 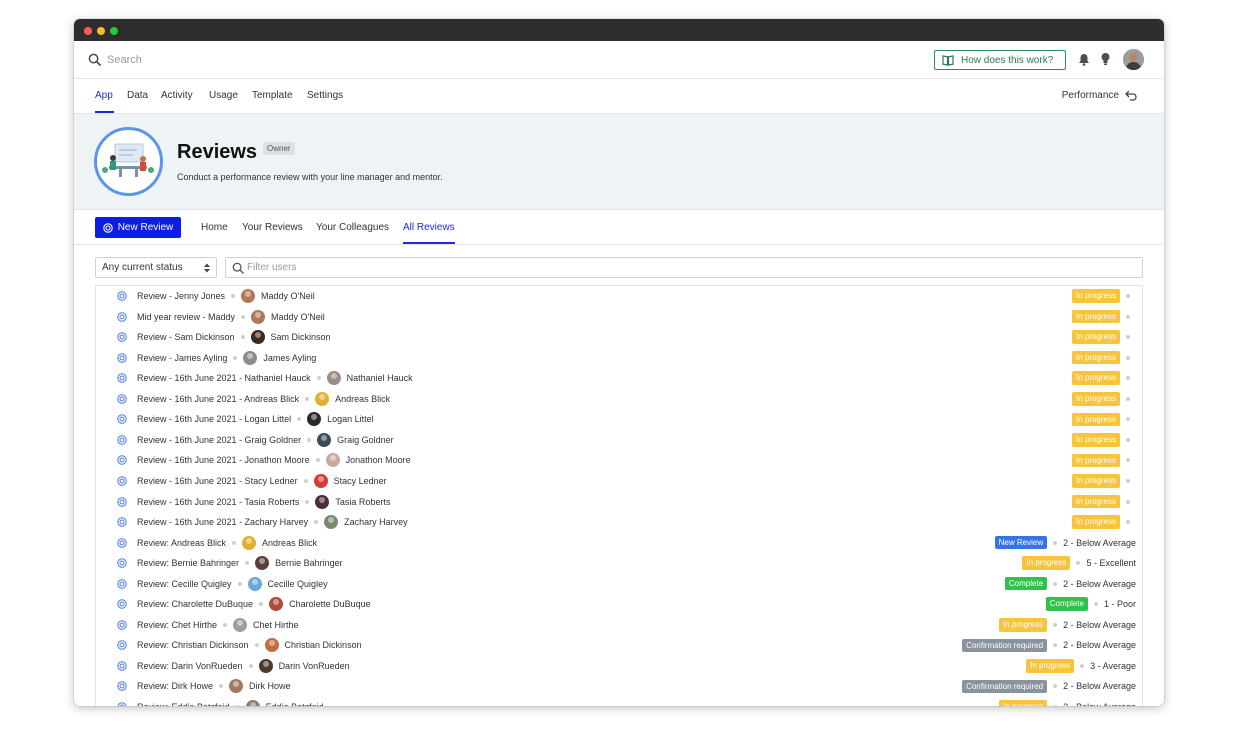 I want to click on tab-activity: Activity, so click(x=177, y=95).